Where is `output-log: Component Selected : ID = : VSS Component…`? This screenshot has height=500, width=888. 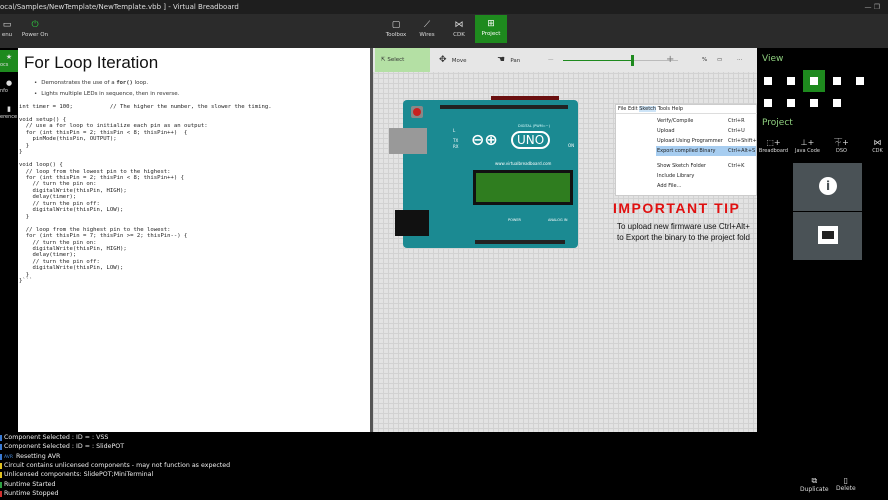
output-log: Component Selected : ID = : VSS Component… is located at coordinates (390, 466).